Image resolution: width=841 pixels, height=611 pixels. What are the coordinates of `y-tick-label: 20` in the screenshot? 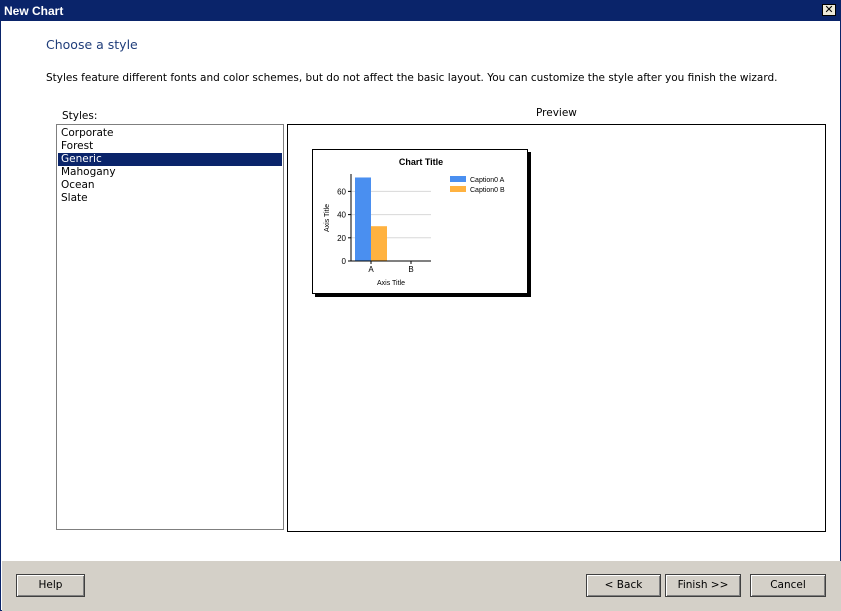 It's located at (341, 238).